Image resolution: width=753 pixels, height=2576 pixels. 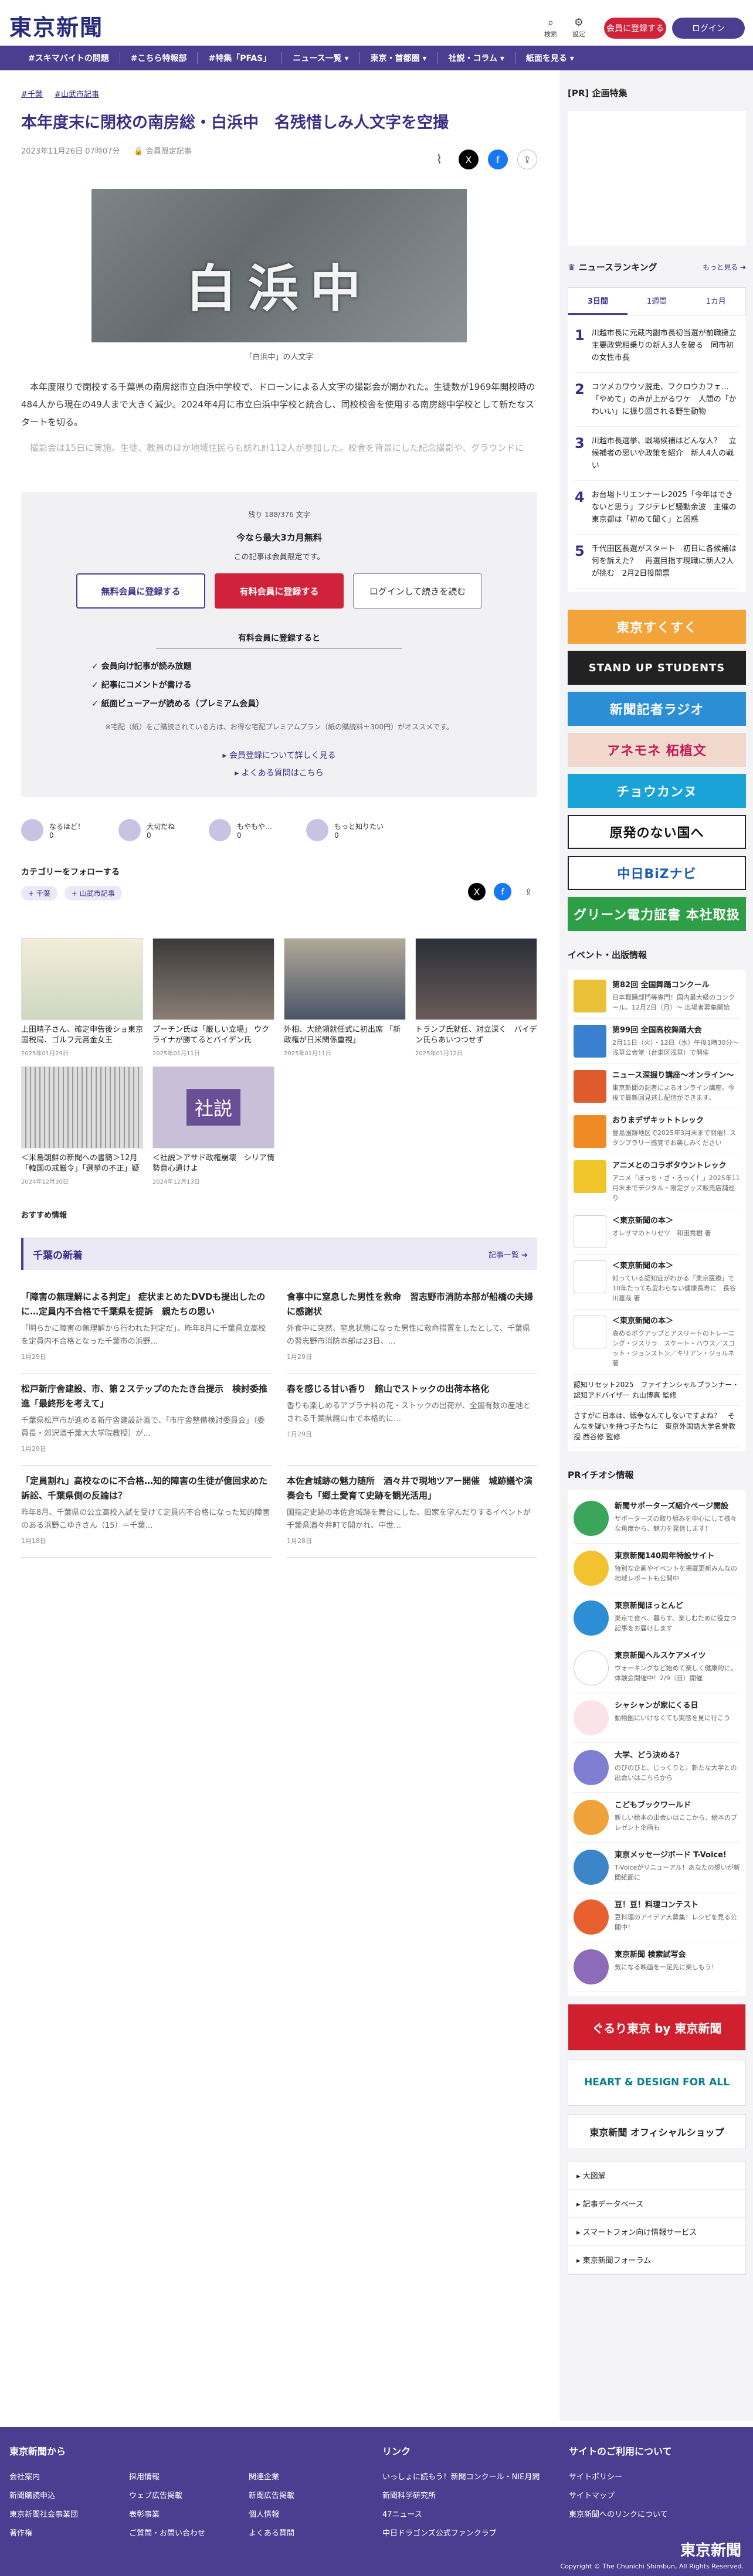 I want to click on settings-button: ⚙ 設定, so click(x=579, y=29).